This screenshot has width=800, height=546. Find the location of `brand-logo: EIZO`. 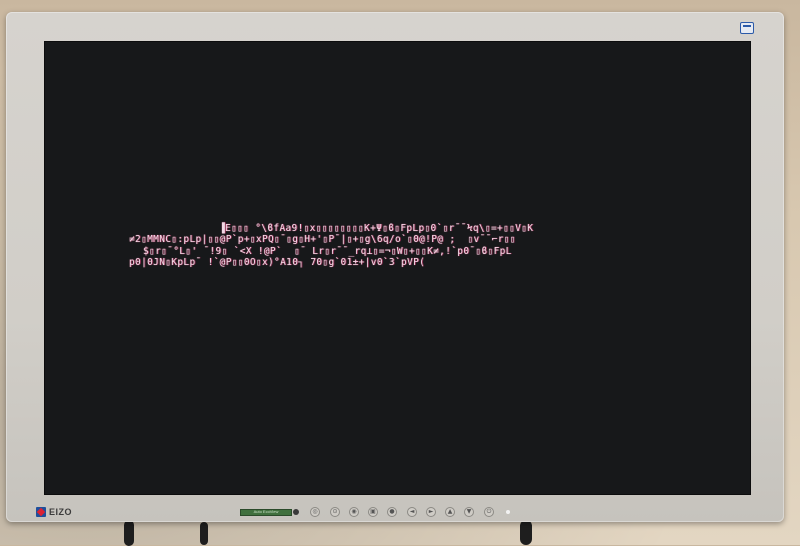

brand-logo: EIZO is located at coordinates (54, 512).